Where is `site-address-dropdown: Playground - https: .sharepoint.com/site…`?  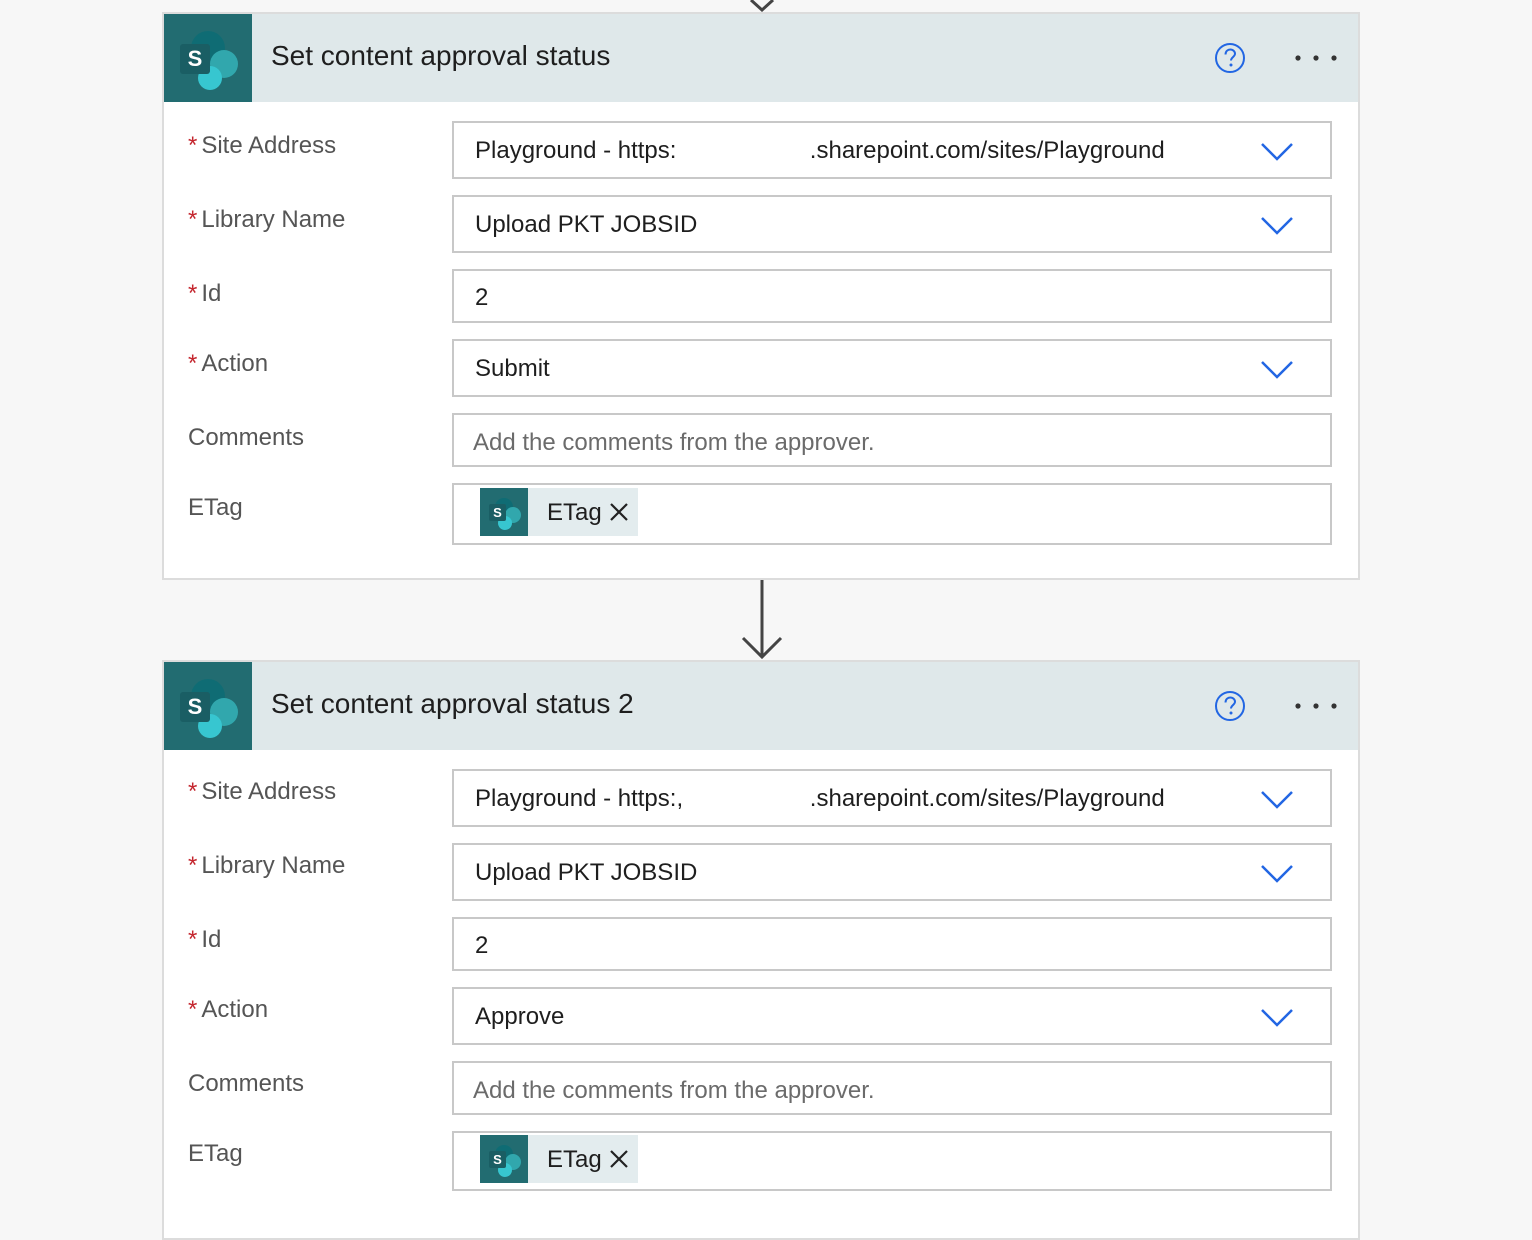 site-address-dropdown: Playground - https: .sharepoint.com/site… is located at coordinates (892, 150).